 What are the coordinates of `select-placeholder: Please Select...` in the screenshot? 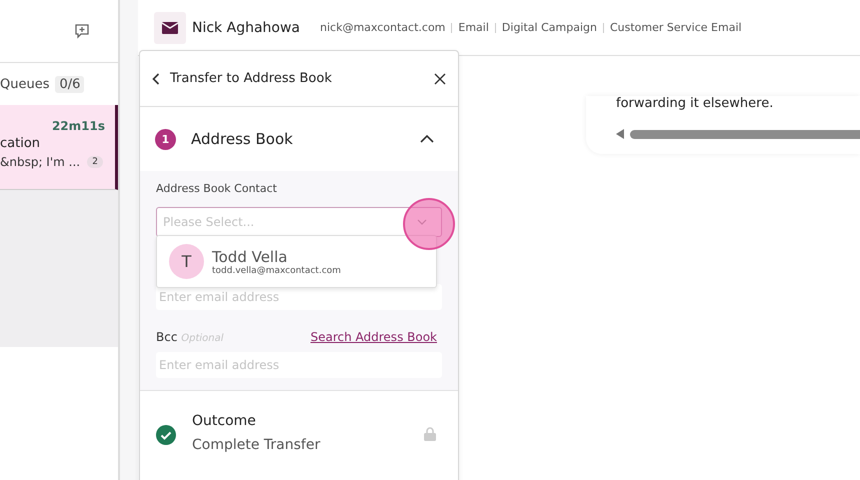 It's located at (208, 222).